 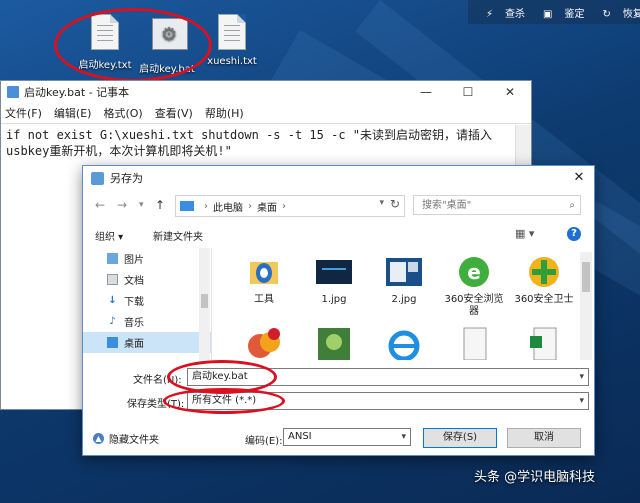 I want to click on file-grid: 工具 1.jpg 2.jpg e 360安全浏览器 360安全卫士, so click(x=405, y=307).